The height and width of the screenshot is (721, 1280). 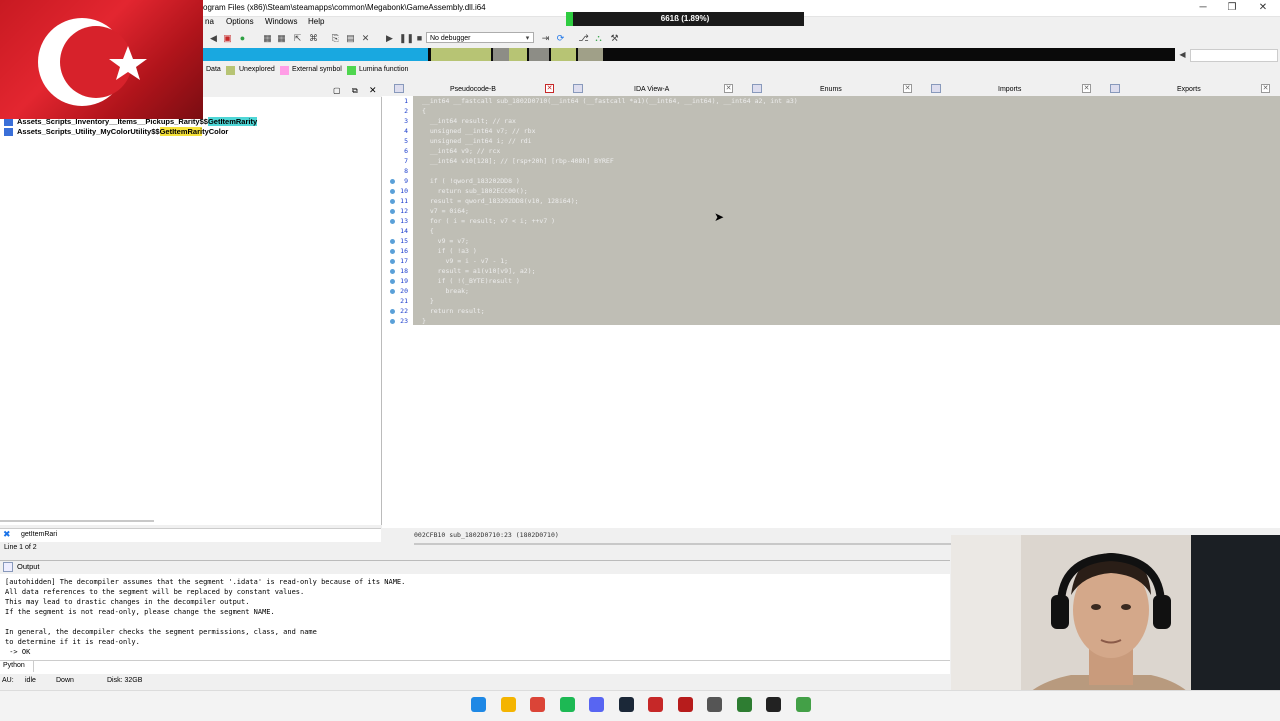 I want to click on line-number: 5, so click(x=406, y=141).